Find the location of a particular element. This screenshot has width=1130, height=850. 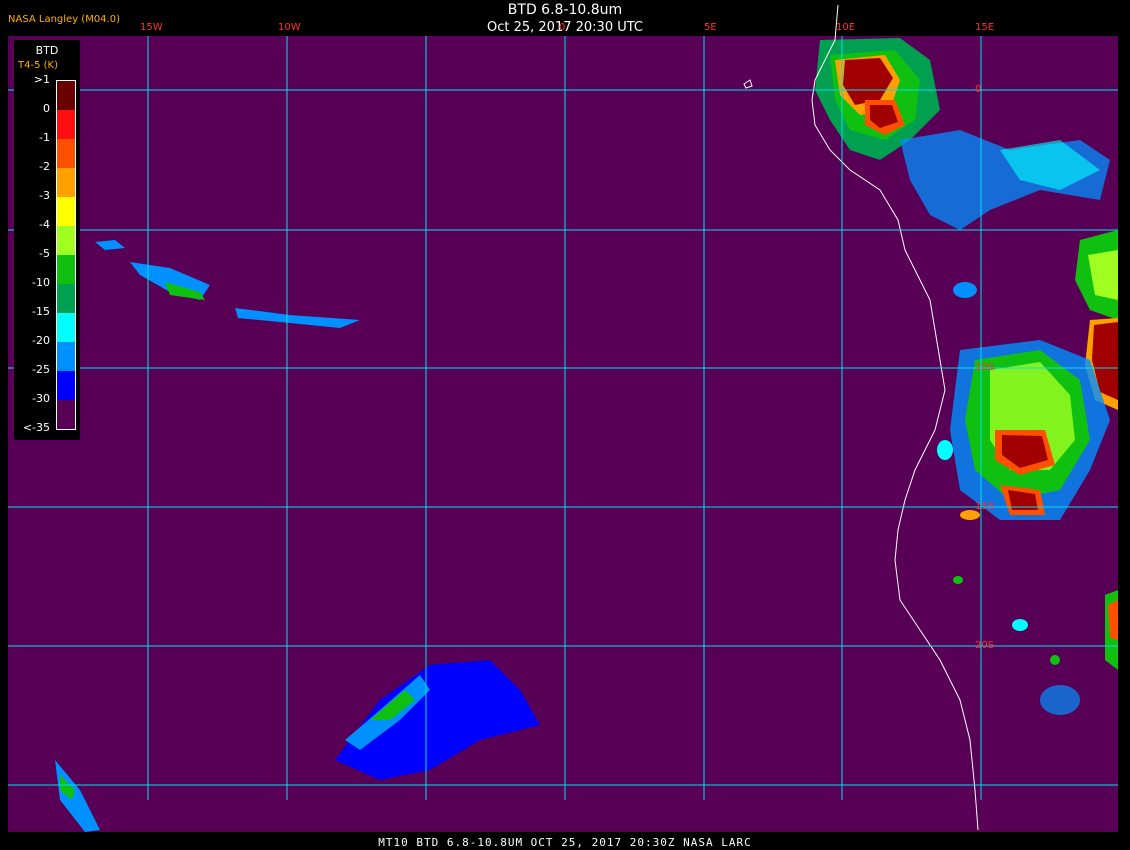

legend-label: -2 is located at coordinates (44, 166).